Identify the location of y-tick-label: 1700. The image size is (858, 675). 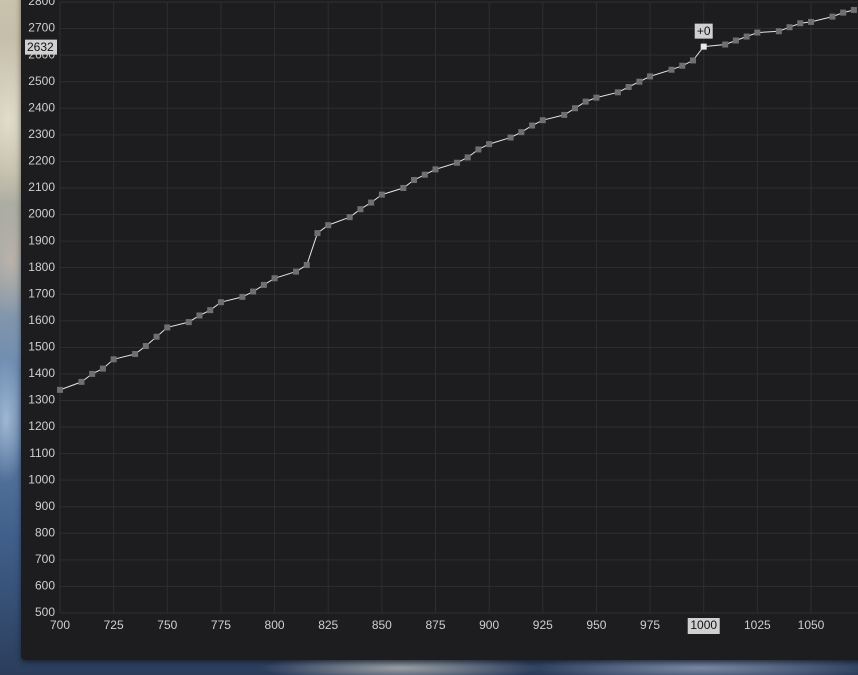
(41, 293).